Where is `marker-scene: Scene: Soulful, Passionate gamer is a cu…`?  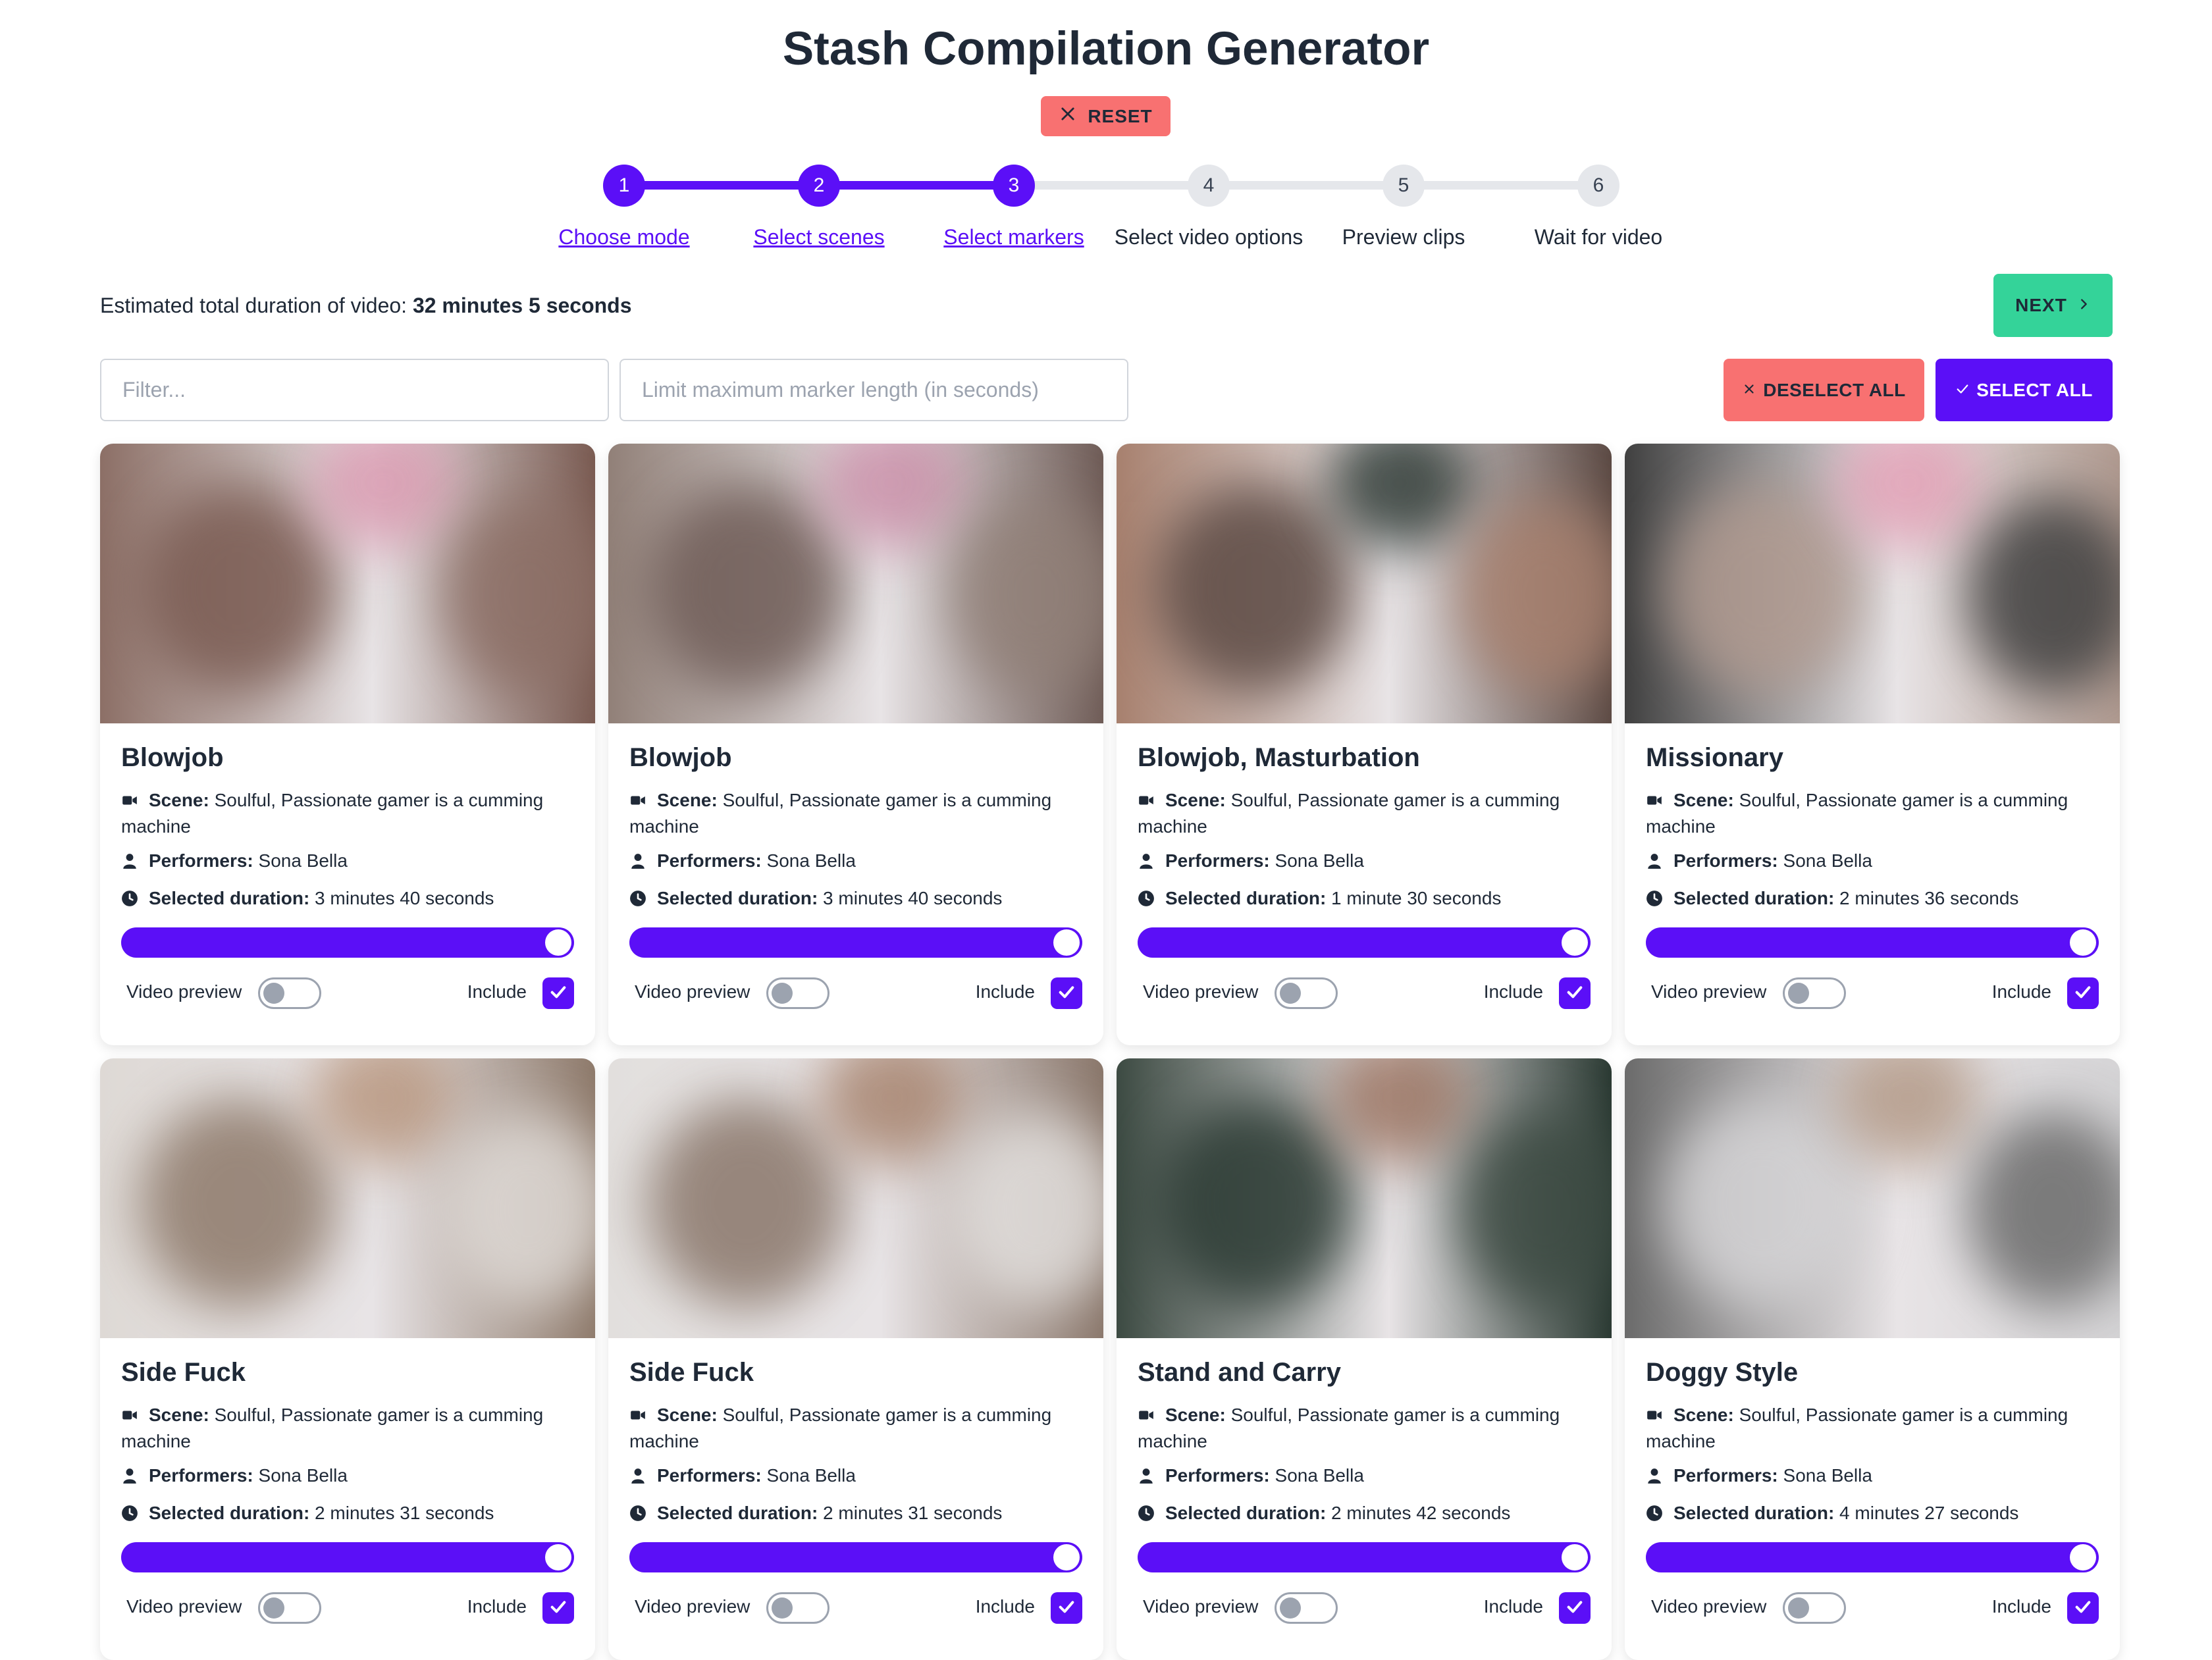 marker-scene: Scene: Soulful, Passionate gamer is a cu… is located at coordinates (1873, 813).